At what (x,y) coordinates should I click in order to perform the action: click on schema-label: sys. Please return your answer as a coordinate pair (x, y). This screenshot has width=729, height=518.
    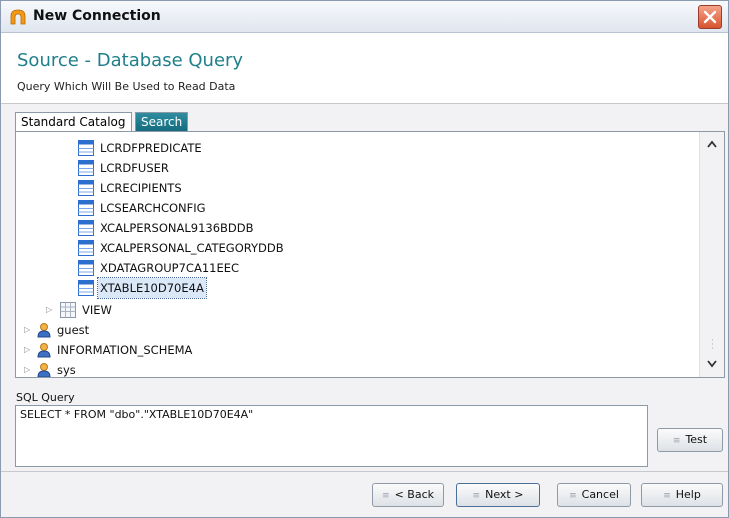
    Looking at the image, I should click on (66, 370).